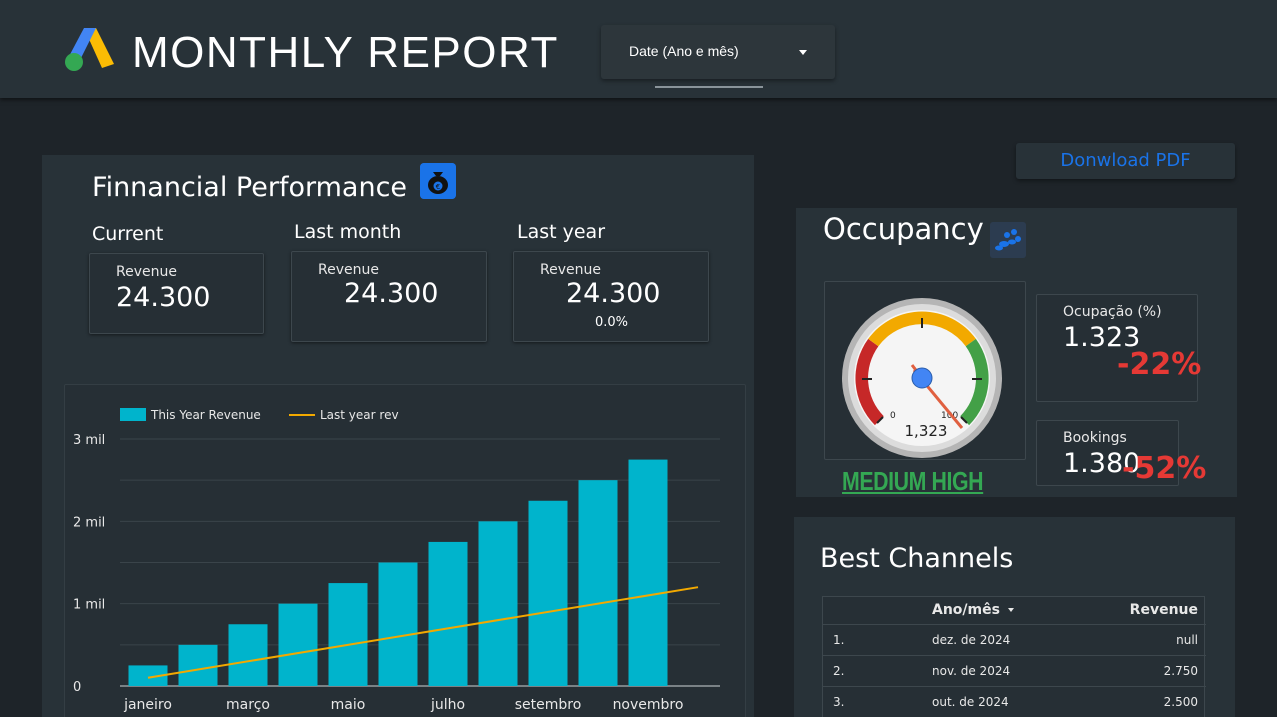  Describe the element at coordinates (925, 370) in the screenshot. I see `occupancy-gauge: 0 100 1,323` at that location.